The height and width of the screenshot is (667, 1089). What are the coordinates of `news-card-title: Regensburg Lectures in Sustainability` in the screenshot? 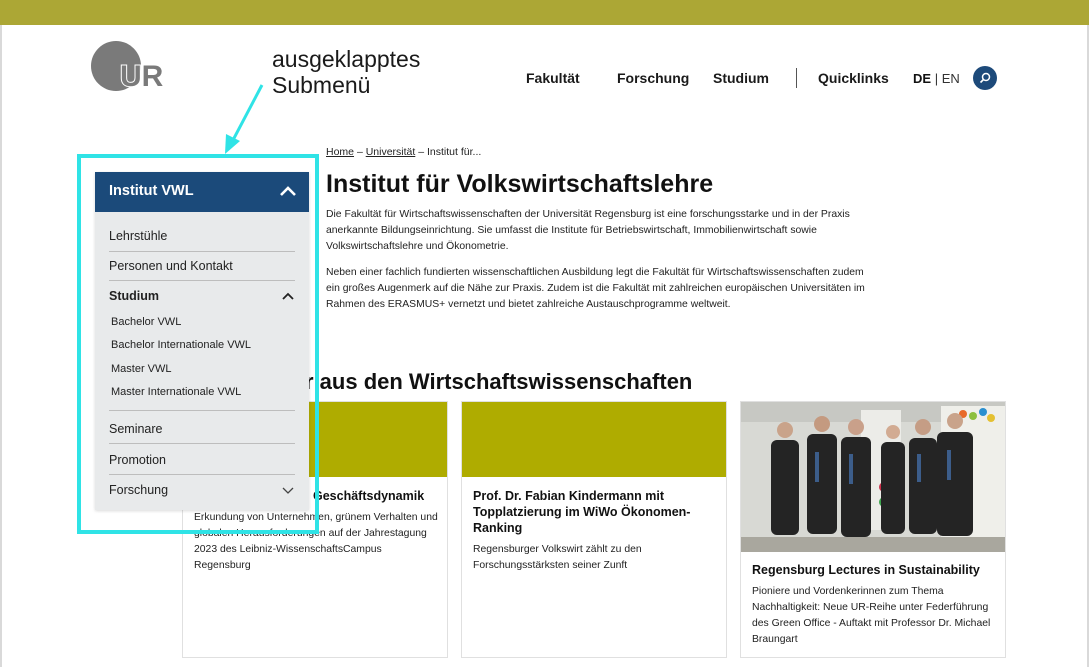 It's located at (866, 570).